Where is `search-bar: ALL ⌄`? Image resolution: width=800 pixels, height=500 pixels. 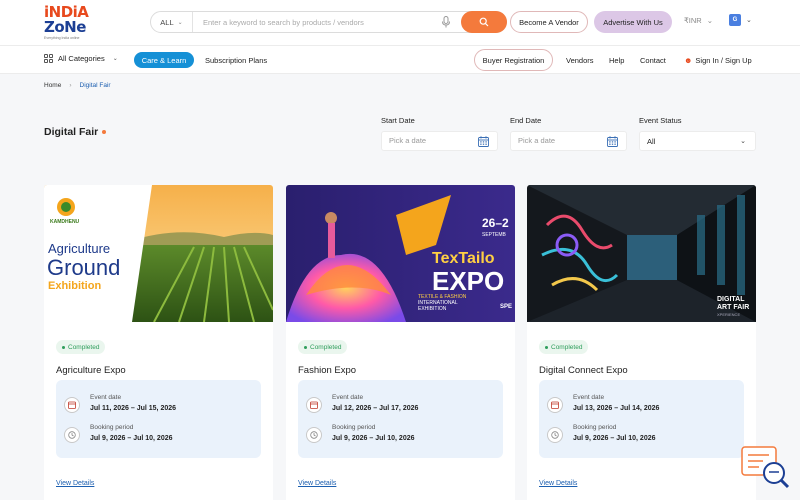 search-bar: ALL ⌄ is located at coordinates (328, 22).